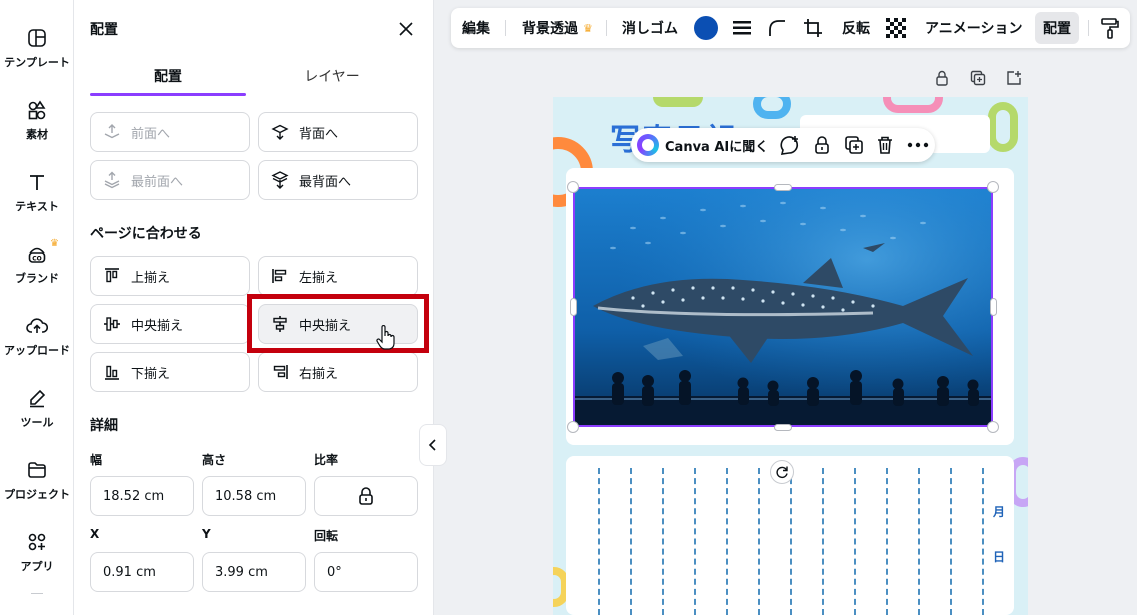 This screenshot has height=615, width=1137. I want to click on y-field: 3.99 cm, so click(254, 572).